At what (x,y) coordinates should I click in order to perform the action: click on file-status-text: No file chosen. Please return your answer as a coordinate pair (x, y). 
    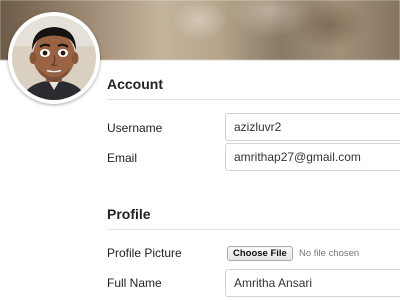
    Looking at the image, I should click on (329, 253).